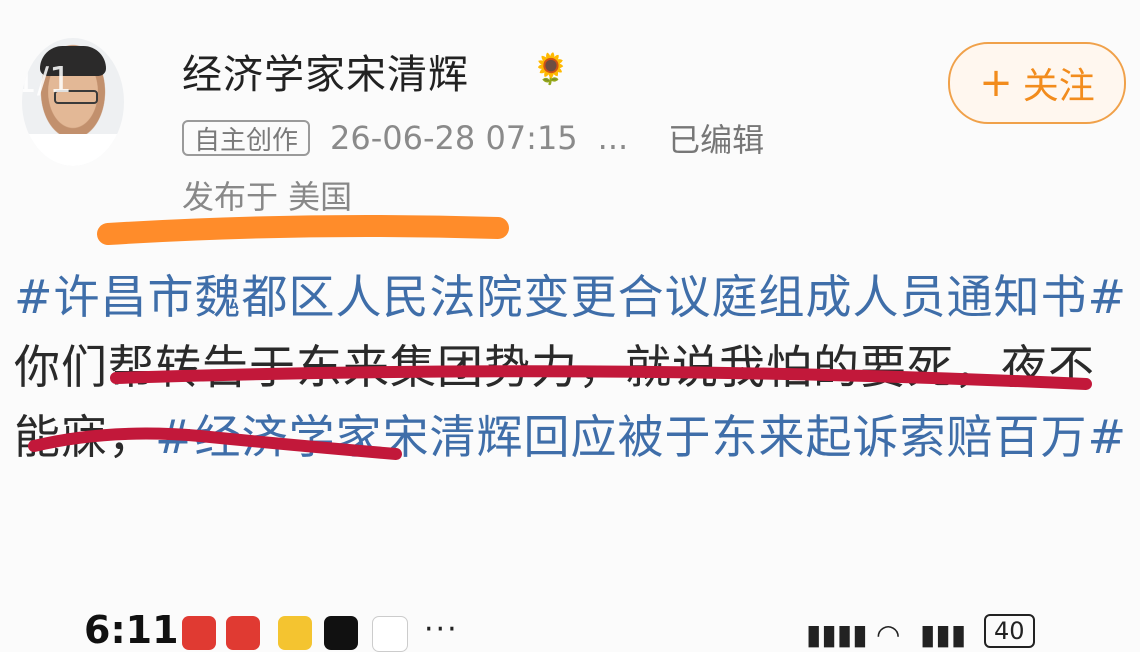  I want to click on status-bar: 6:11 ··· ▮▮▮▮ ◠ ▮▮▮ 40, so click(570, 627).